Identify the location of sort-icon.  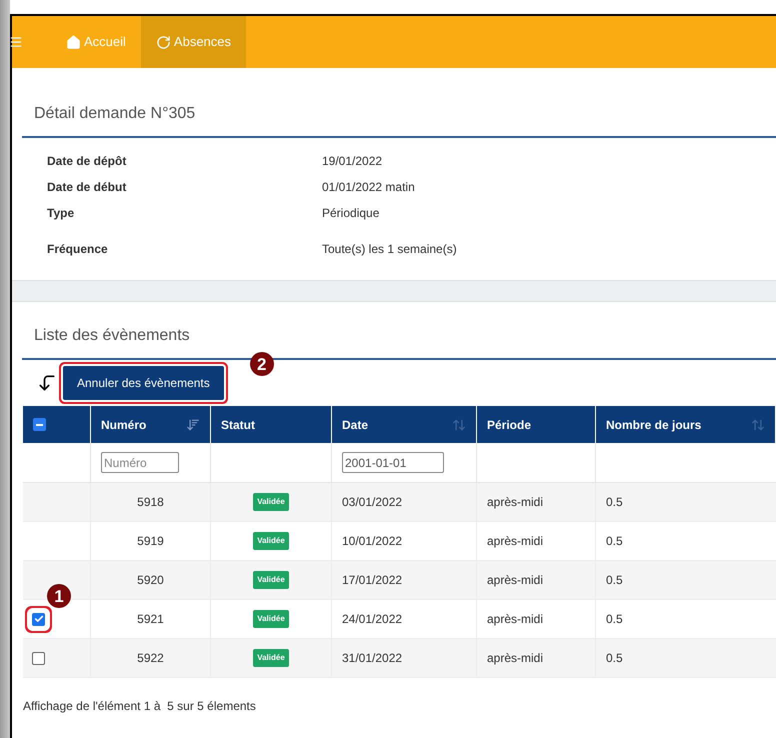
(193, 425).